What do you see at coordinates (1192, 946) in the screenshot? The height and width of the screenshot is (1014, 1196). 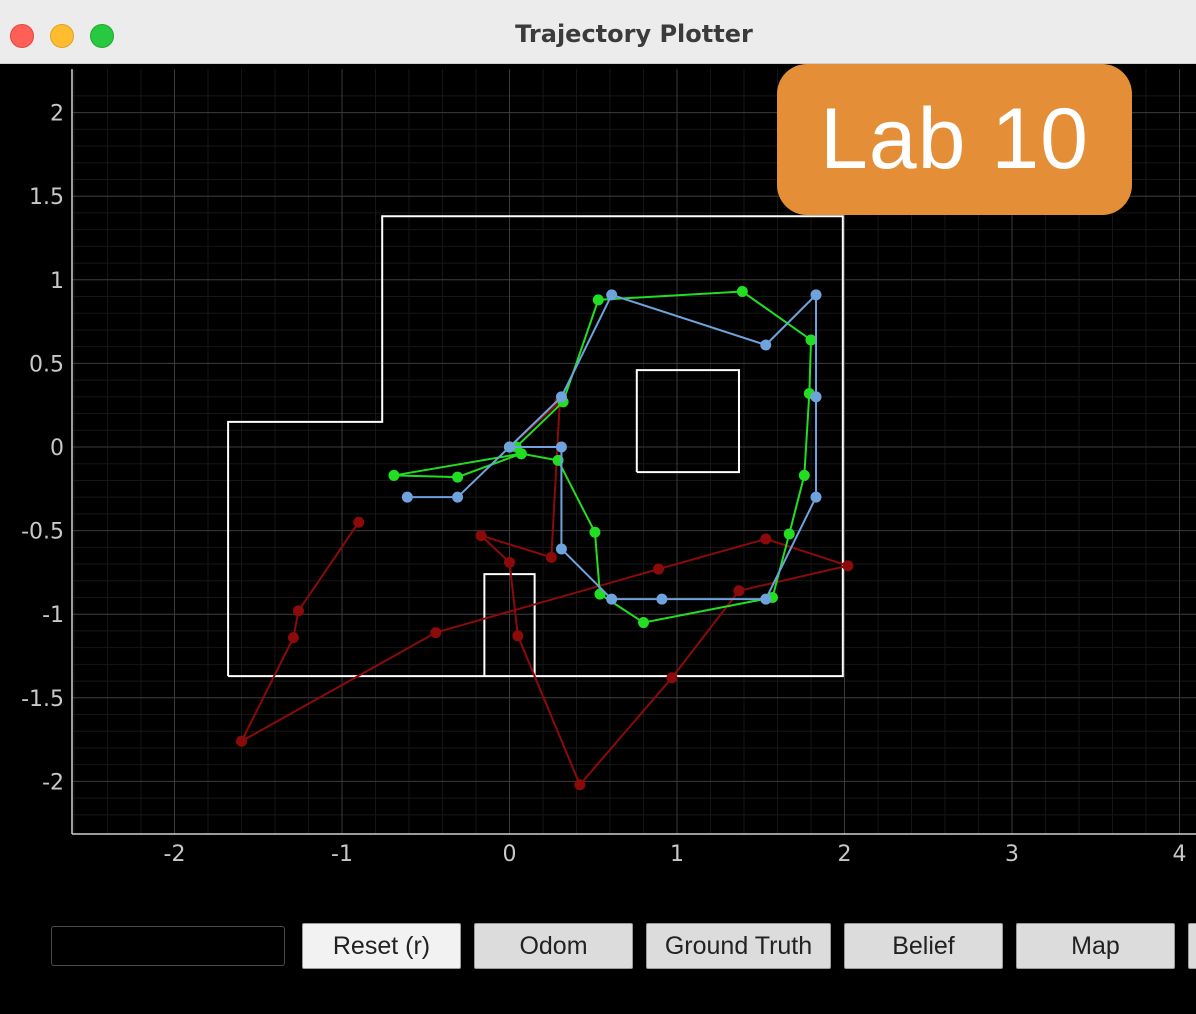 I see `more-button` at bounding box center [1192, 946].